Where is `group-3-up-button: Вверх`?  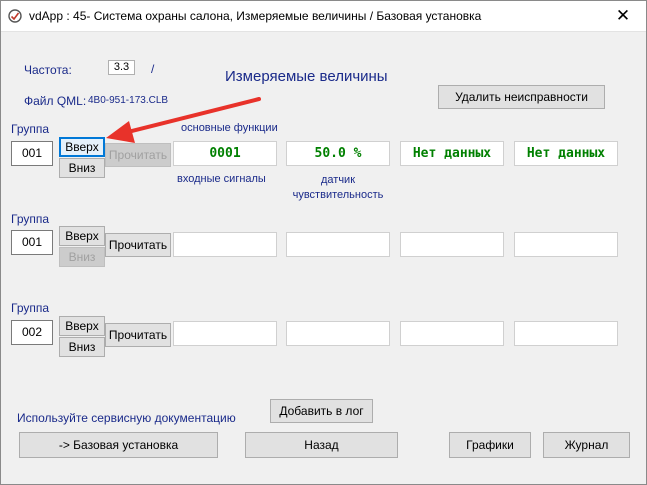 group-3-up-button: Вверх is located at coordinates (82, 326).